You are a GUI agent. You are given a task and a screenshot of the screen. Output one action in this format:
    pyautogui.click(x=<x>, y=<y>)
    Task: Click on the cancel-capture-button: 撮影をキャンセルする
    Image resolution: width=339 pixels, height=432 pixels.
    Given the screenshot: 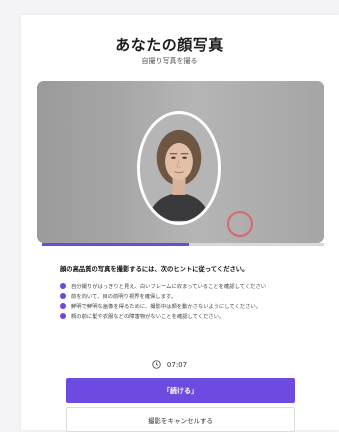 What is the action you would take?
    pyautogui.click(x=180, y=419)
    